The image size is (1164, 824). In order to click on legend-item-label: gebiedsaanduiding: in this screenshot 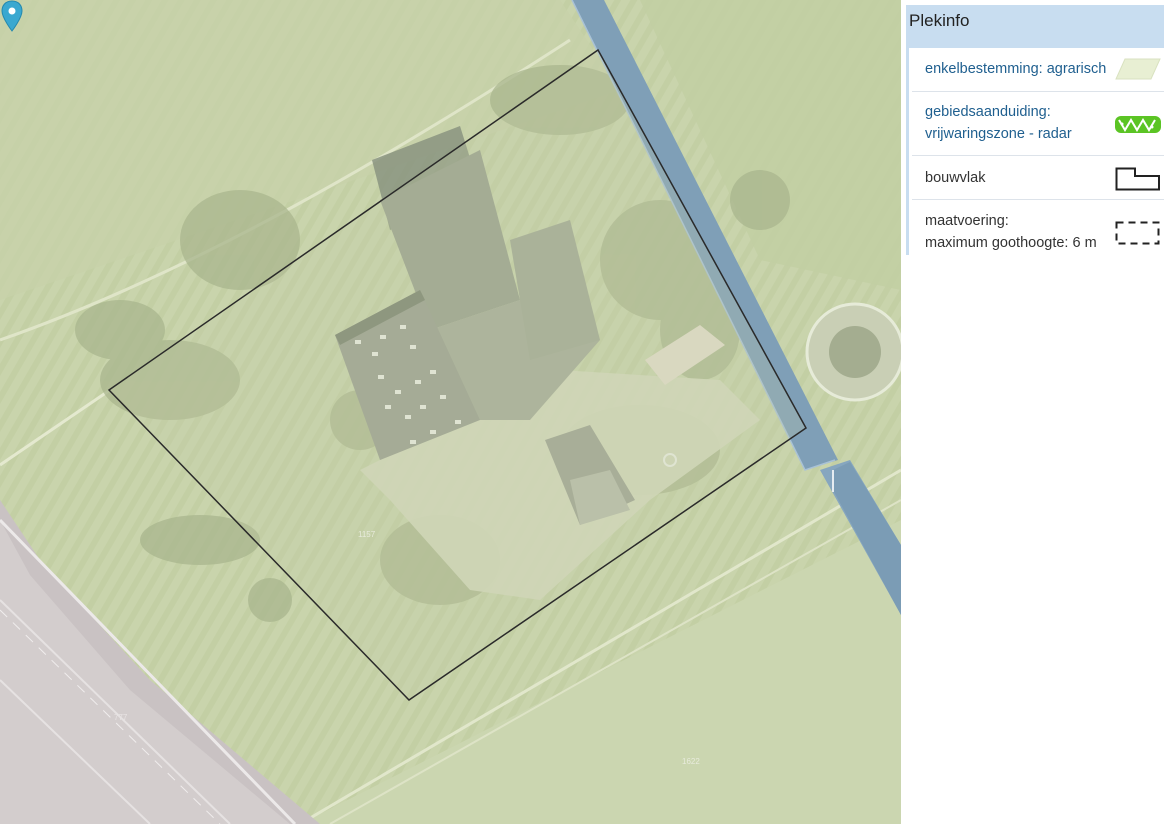, I will do `click(988, 112)`.